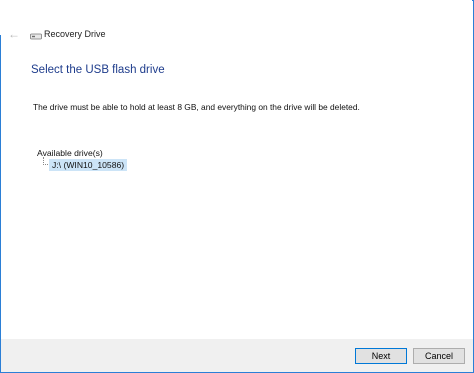 This screenshot has width=474, height=373. I want to click on window-title: Recovery Drive, so click(75, 34).